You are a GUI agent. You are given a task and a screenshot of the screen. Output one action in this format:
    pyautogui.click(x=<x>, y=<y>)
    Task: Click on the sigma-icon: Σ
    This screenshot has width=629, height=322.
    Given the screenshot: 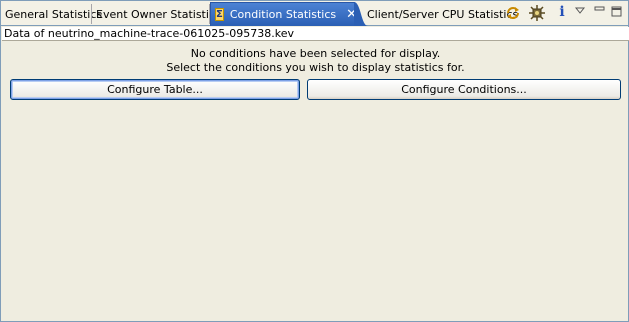 What is the action you would take?
    pyautogui.click(x=219, y=14)
    